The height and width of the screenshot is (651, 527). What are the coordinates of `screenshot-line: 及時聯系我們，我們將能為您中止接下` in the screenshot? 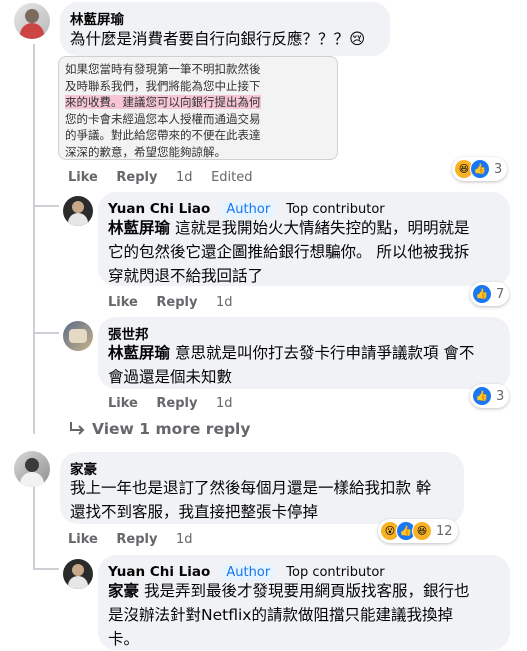 It's located at (163, 85).